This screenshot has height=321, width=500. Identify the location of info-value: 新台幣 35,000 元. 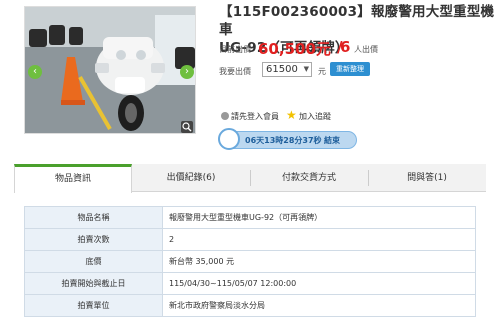
(319, 261).